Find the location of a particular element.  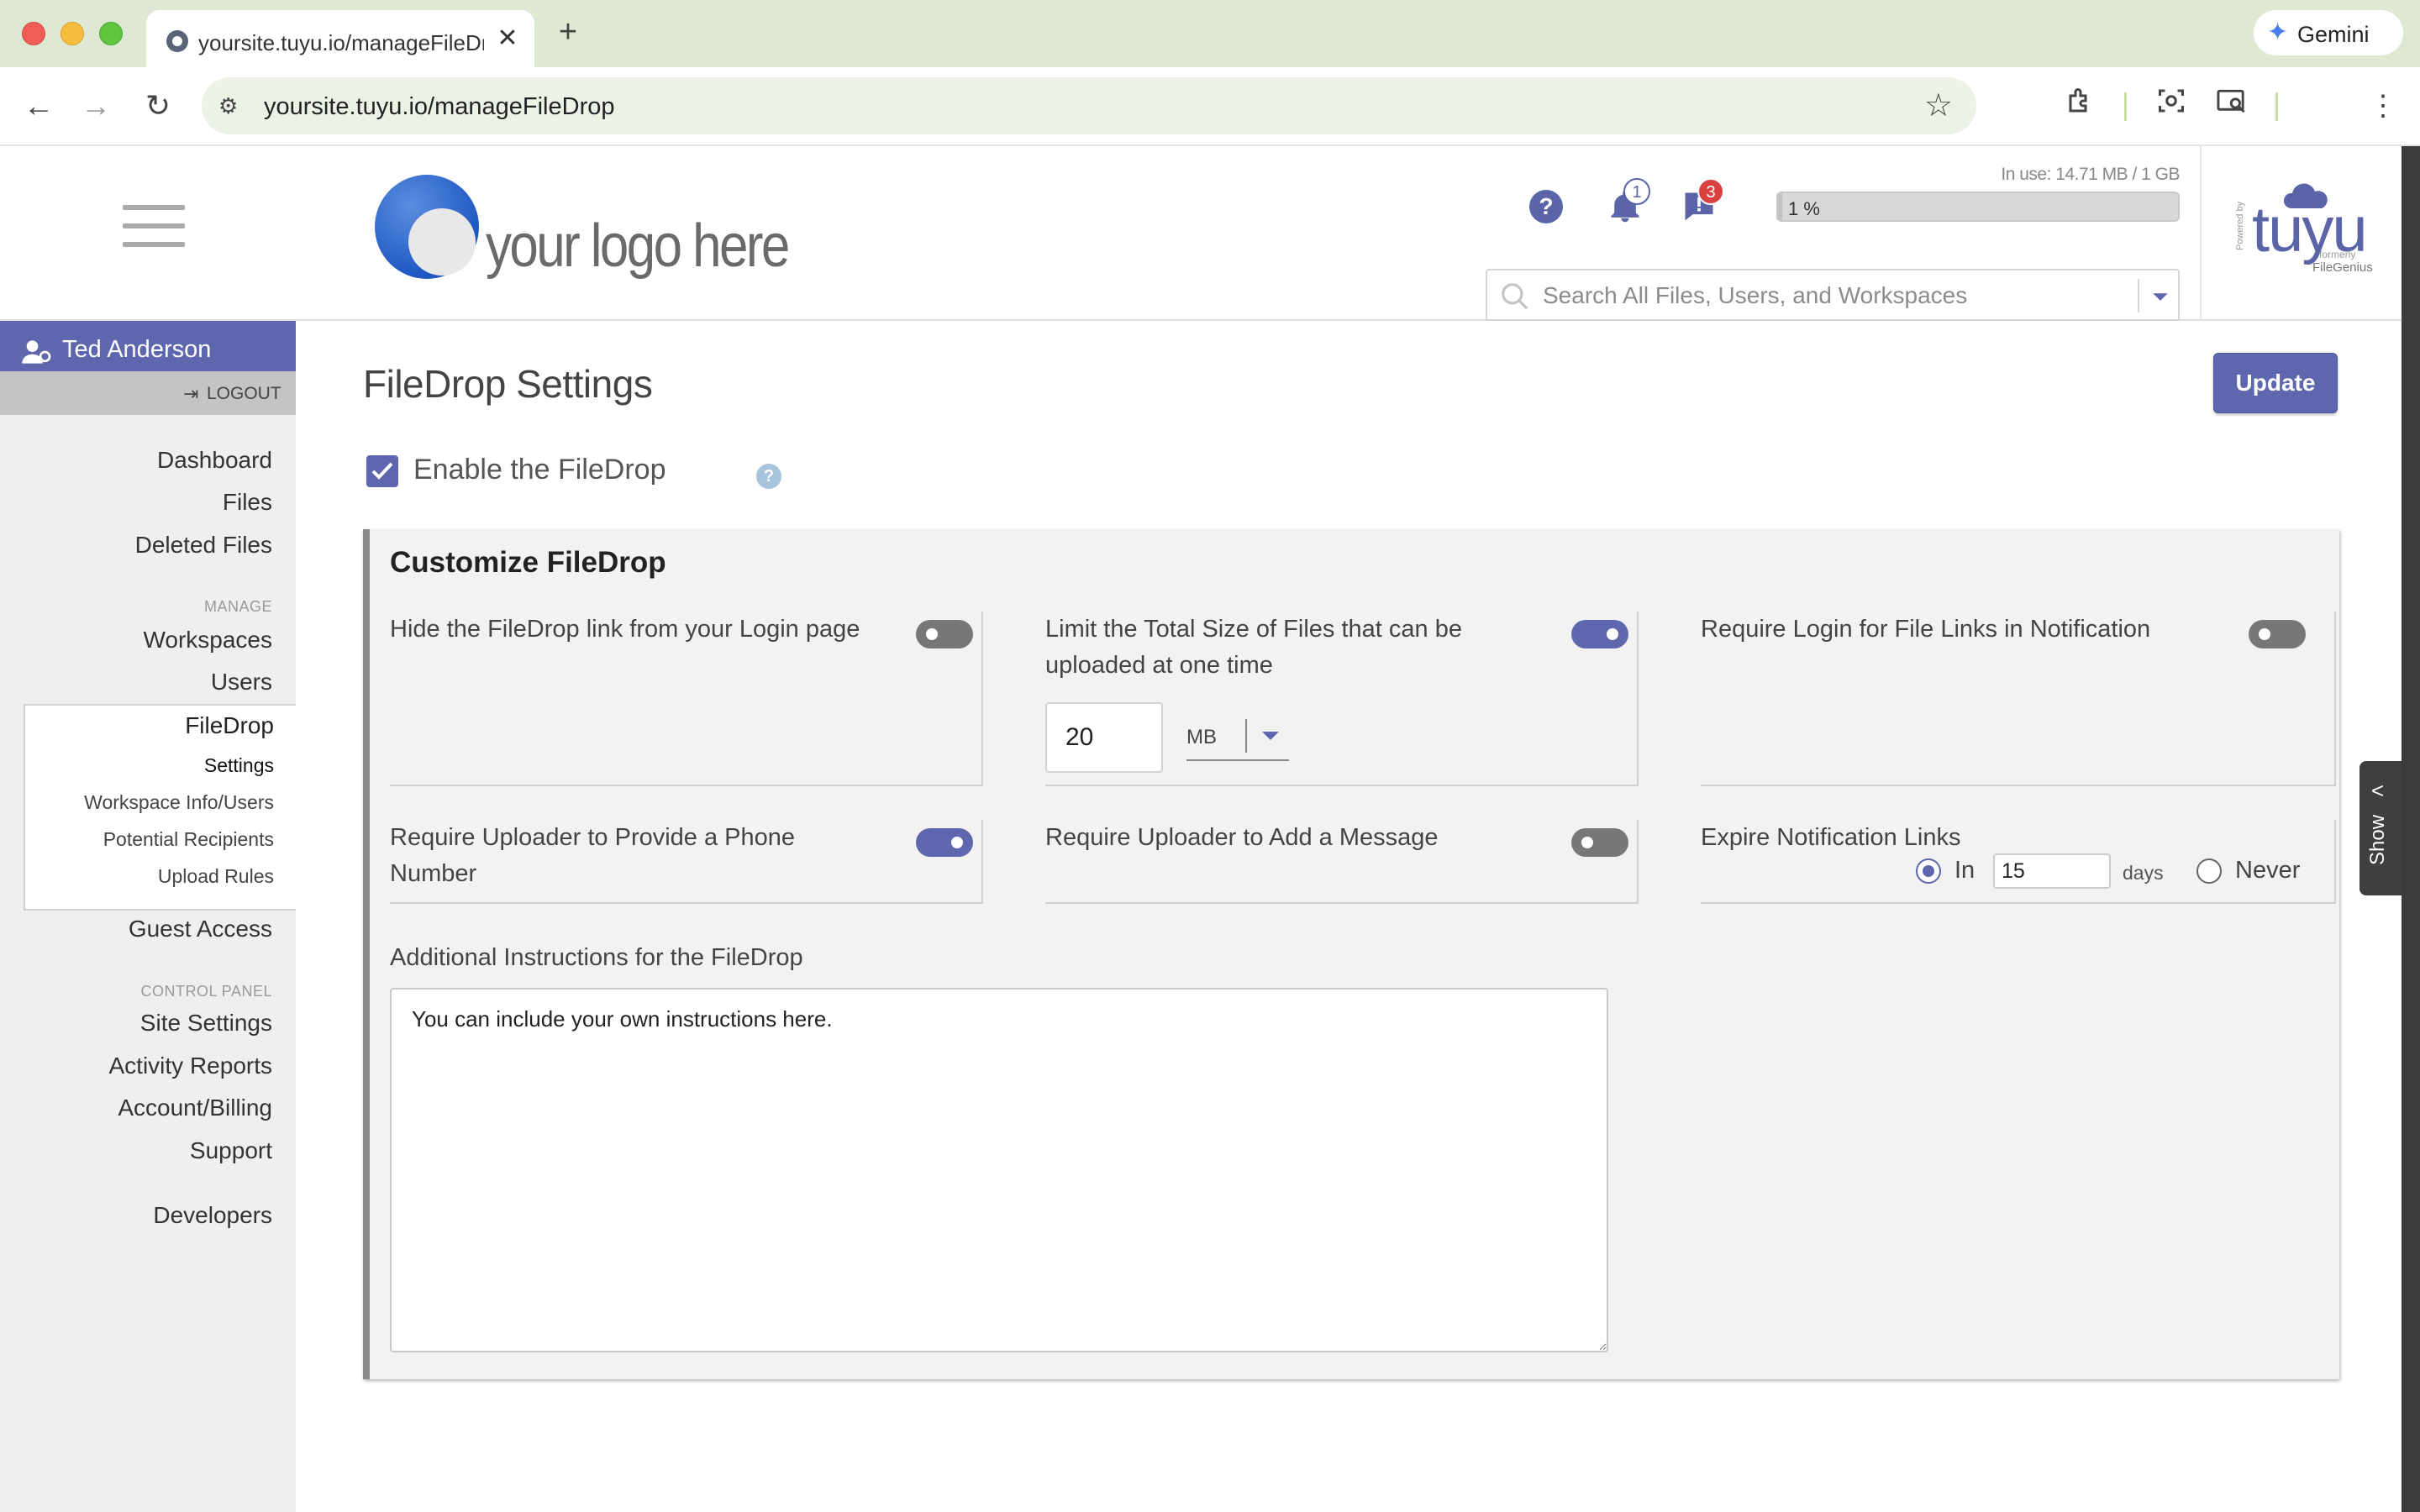

gemini-button: ✦ Gemini is located at coordinates (2329, 32).